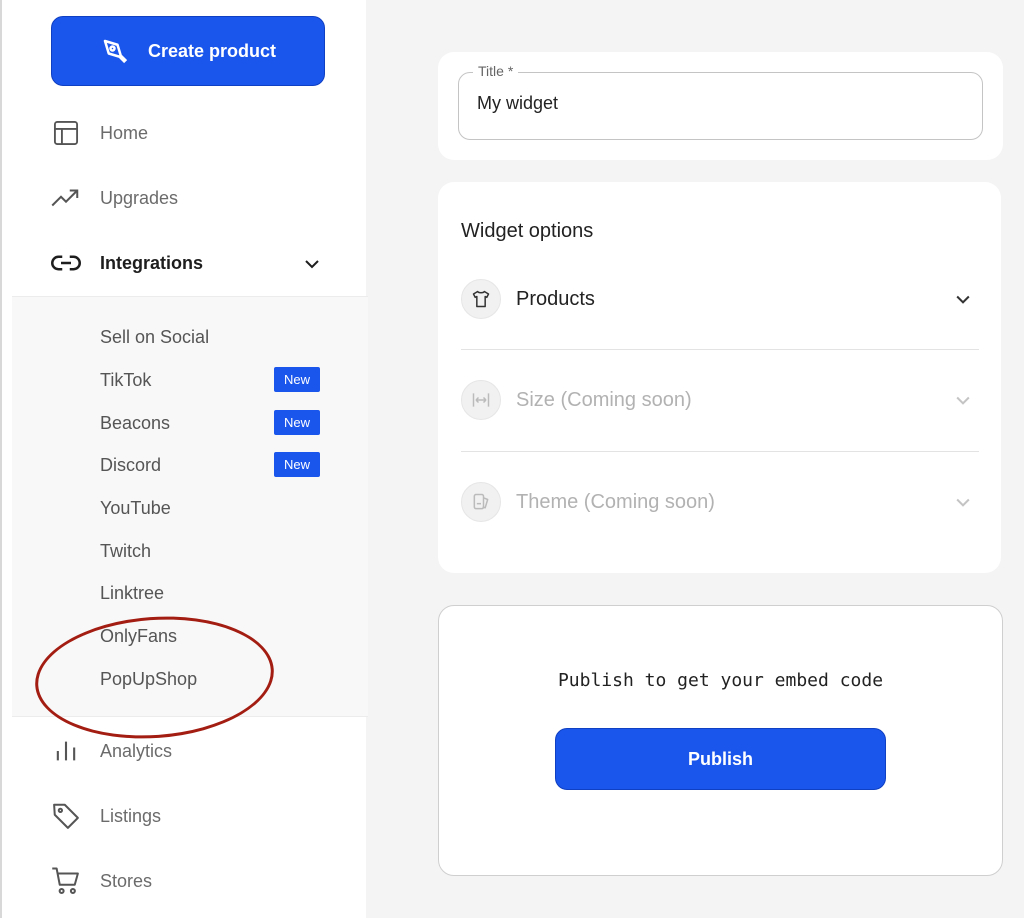 The image size is (1024, 918). I want to click on layout-icon, so click(66, 133).